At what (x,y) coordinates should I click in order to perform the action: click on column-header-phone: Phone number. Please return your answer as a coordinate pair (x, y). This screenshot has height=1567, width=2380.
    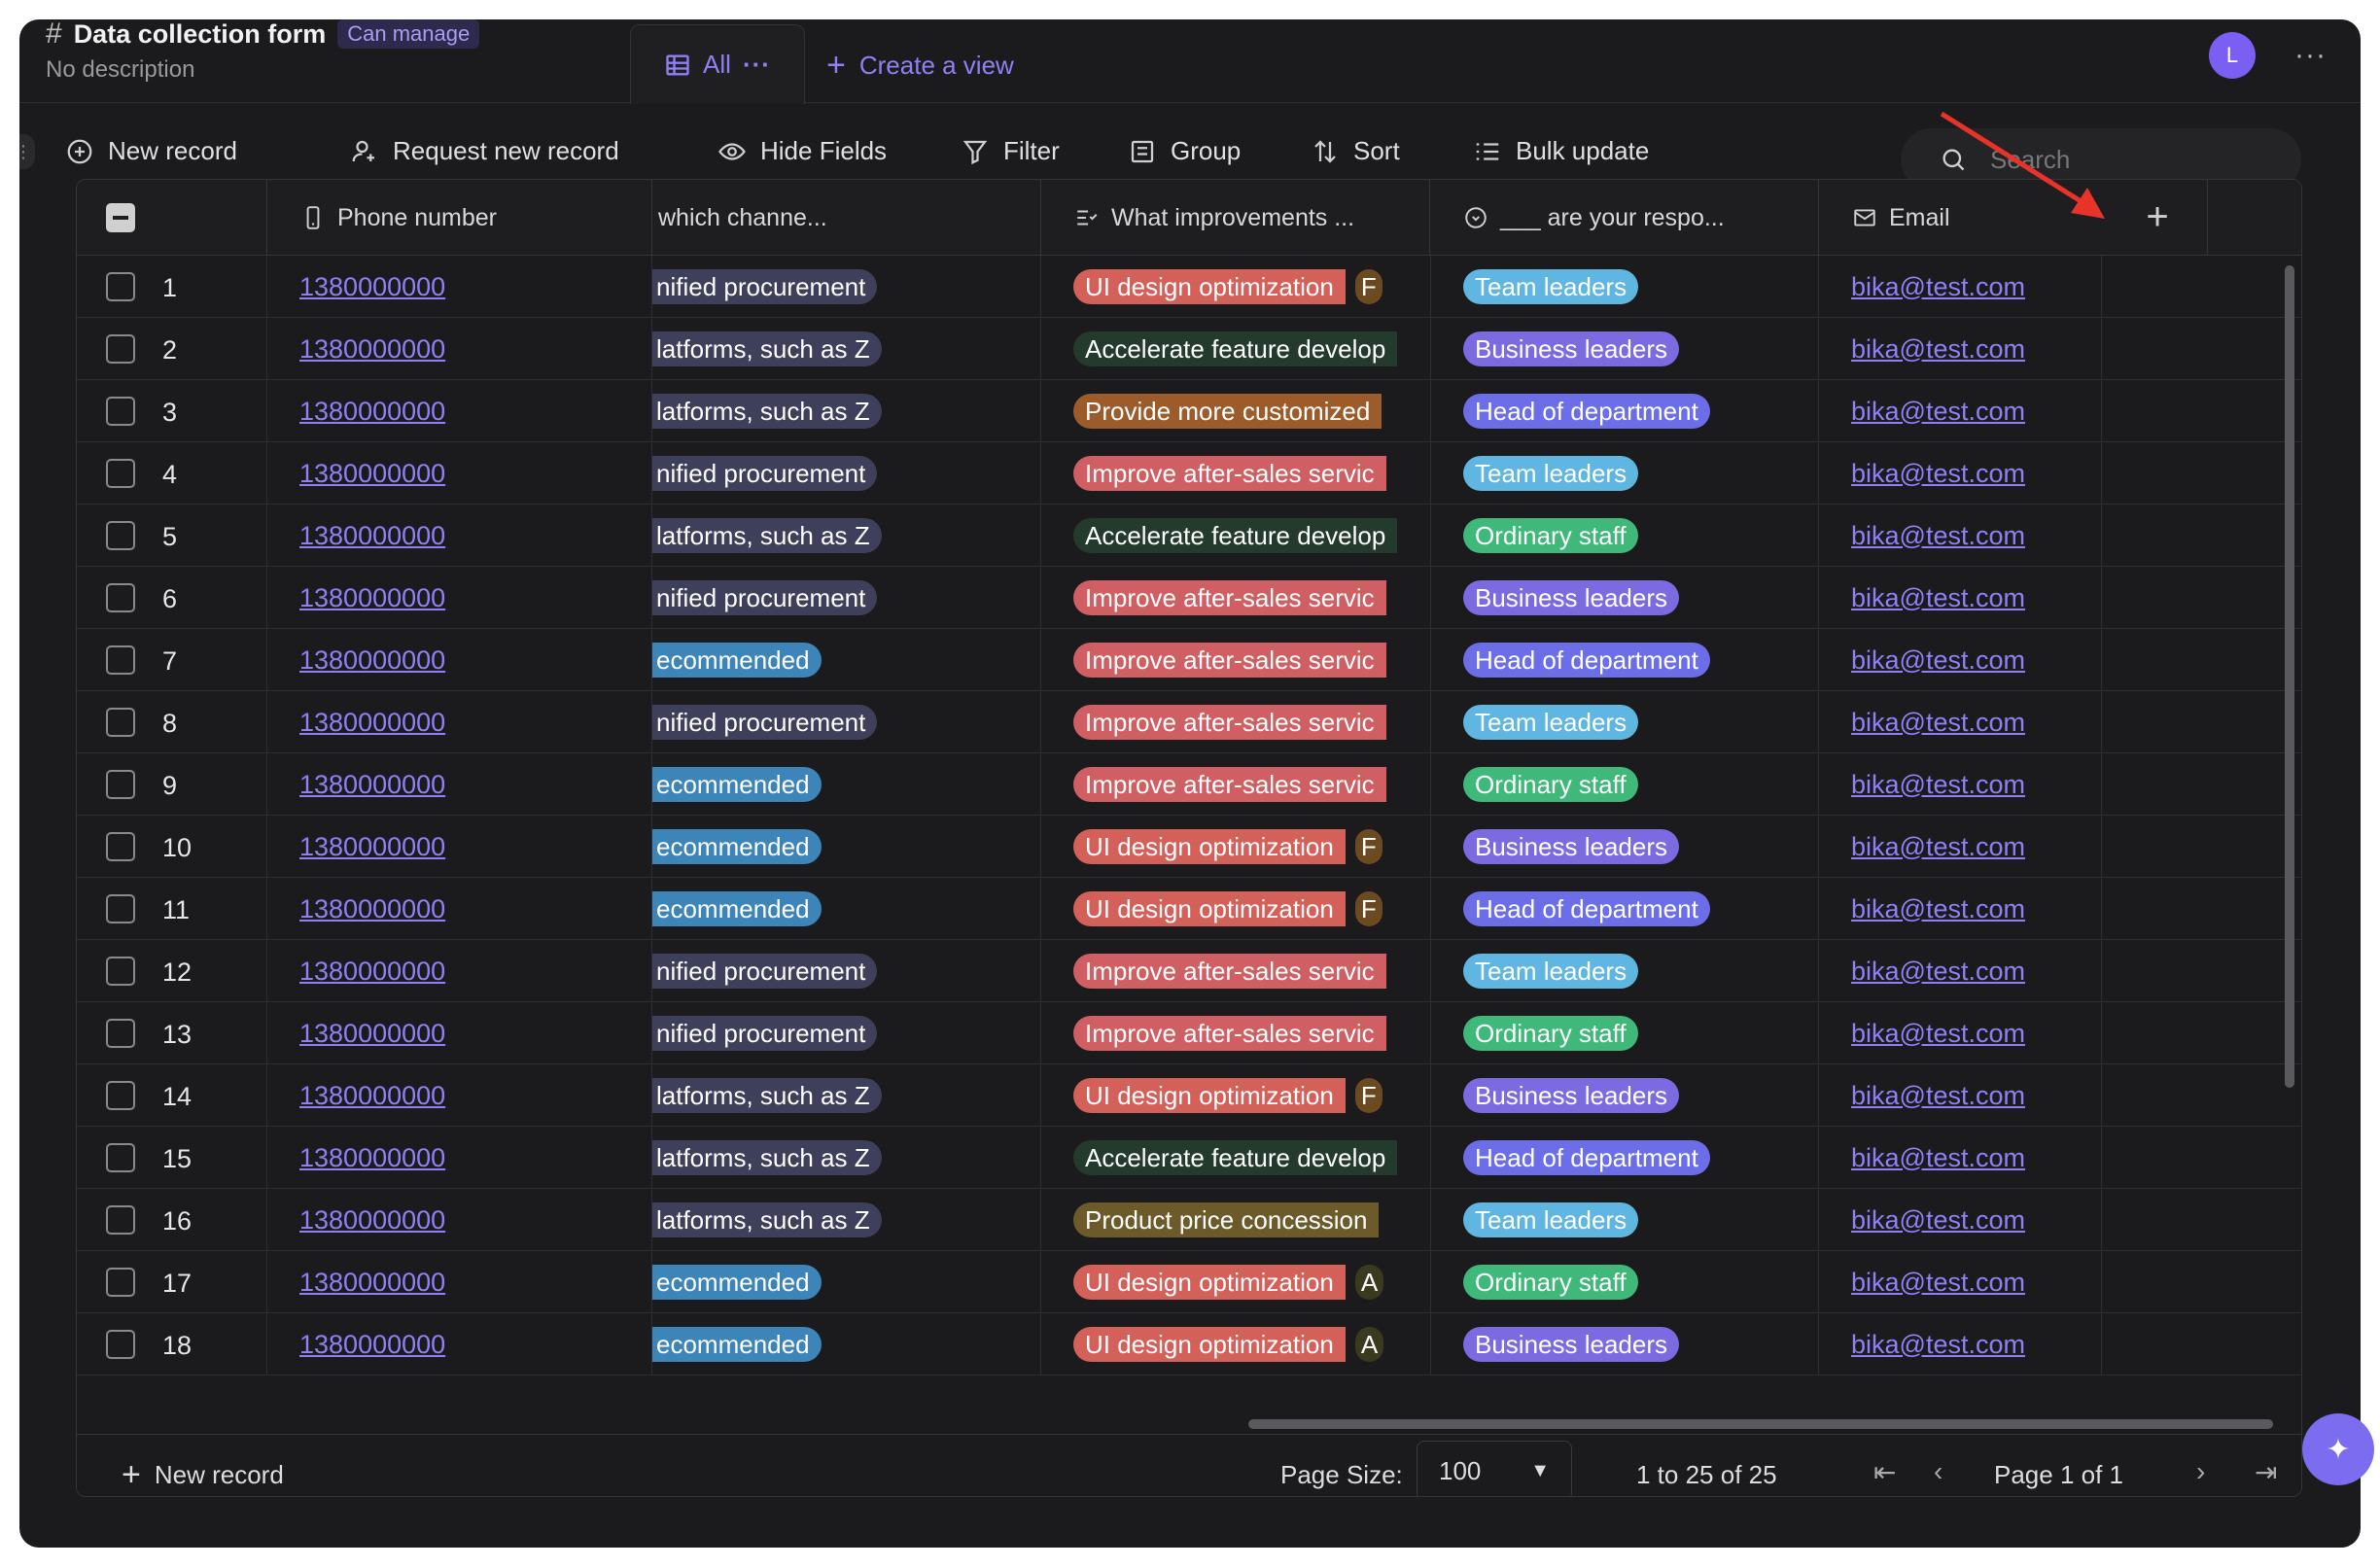
    Looking at the image, I should click on (459, 218).